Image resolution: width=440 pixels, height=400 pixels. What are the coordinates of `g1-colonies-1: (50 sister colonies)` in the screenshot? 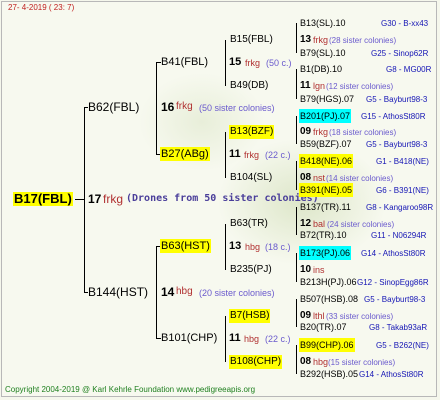 It's located at (237, 108).